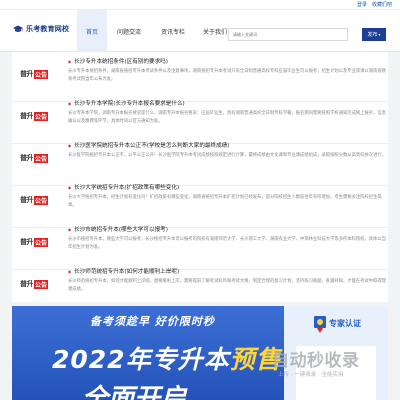  What do you see at coordinates (48, 29) in the screenshot?
I see `logo-text: 乐考教育网校` at bounding box center [48, 29].